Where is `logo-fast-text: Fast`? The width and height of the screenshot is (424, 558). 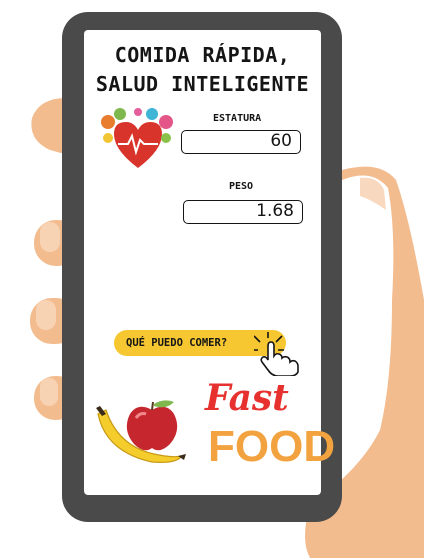
logo-fast-text: Fast is located at coordinates (247, 398).